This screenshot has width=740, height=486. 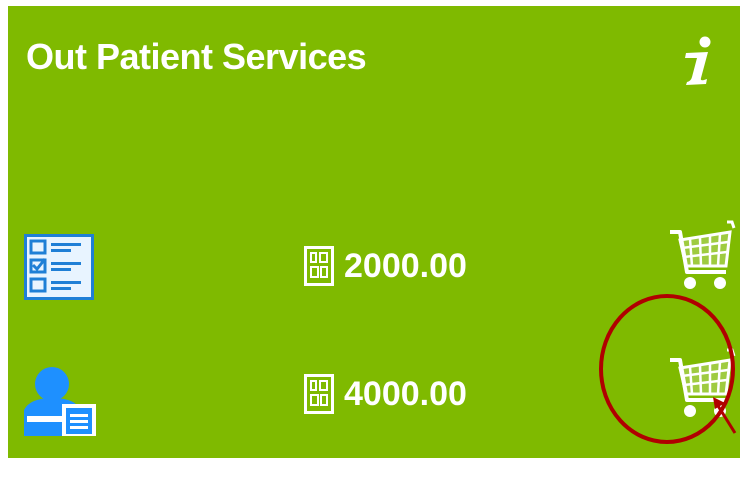 I want to click on price-value: 4000.00, so click(x=405, y=393).